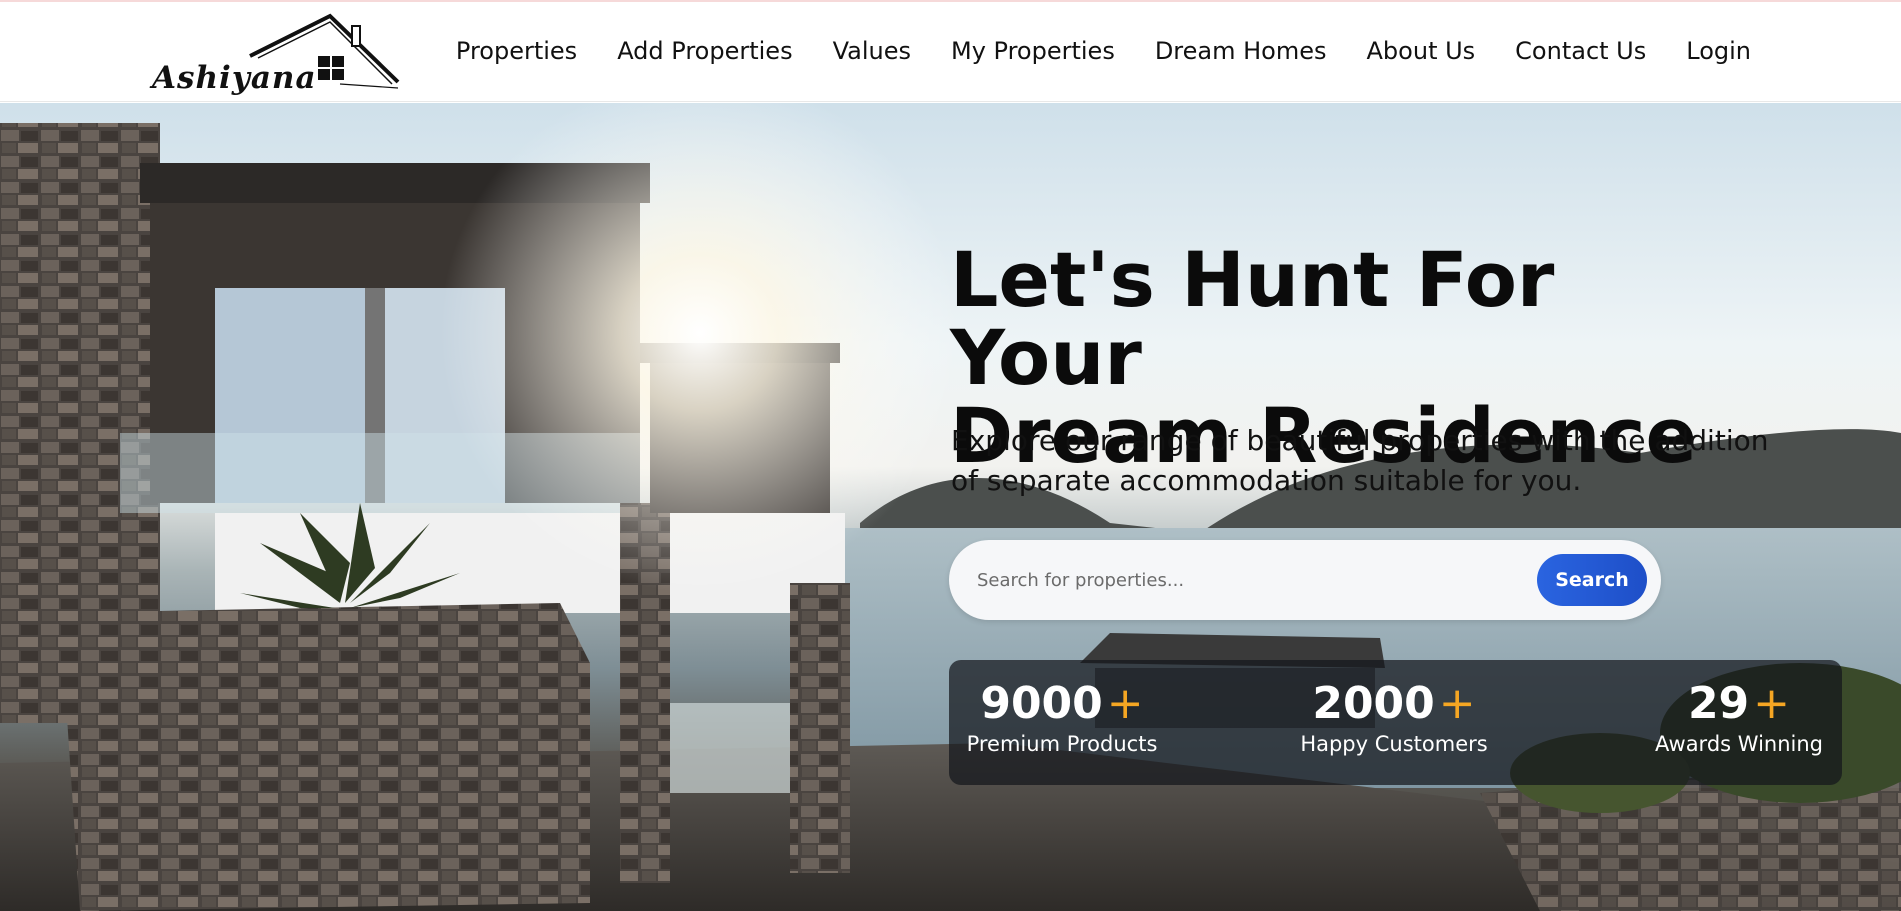 The height and width of the screenshot is (911, 1901). Describe the element at coordinates (516, 51) in the screenshot. I see `nav-properties: Properties` at that location.